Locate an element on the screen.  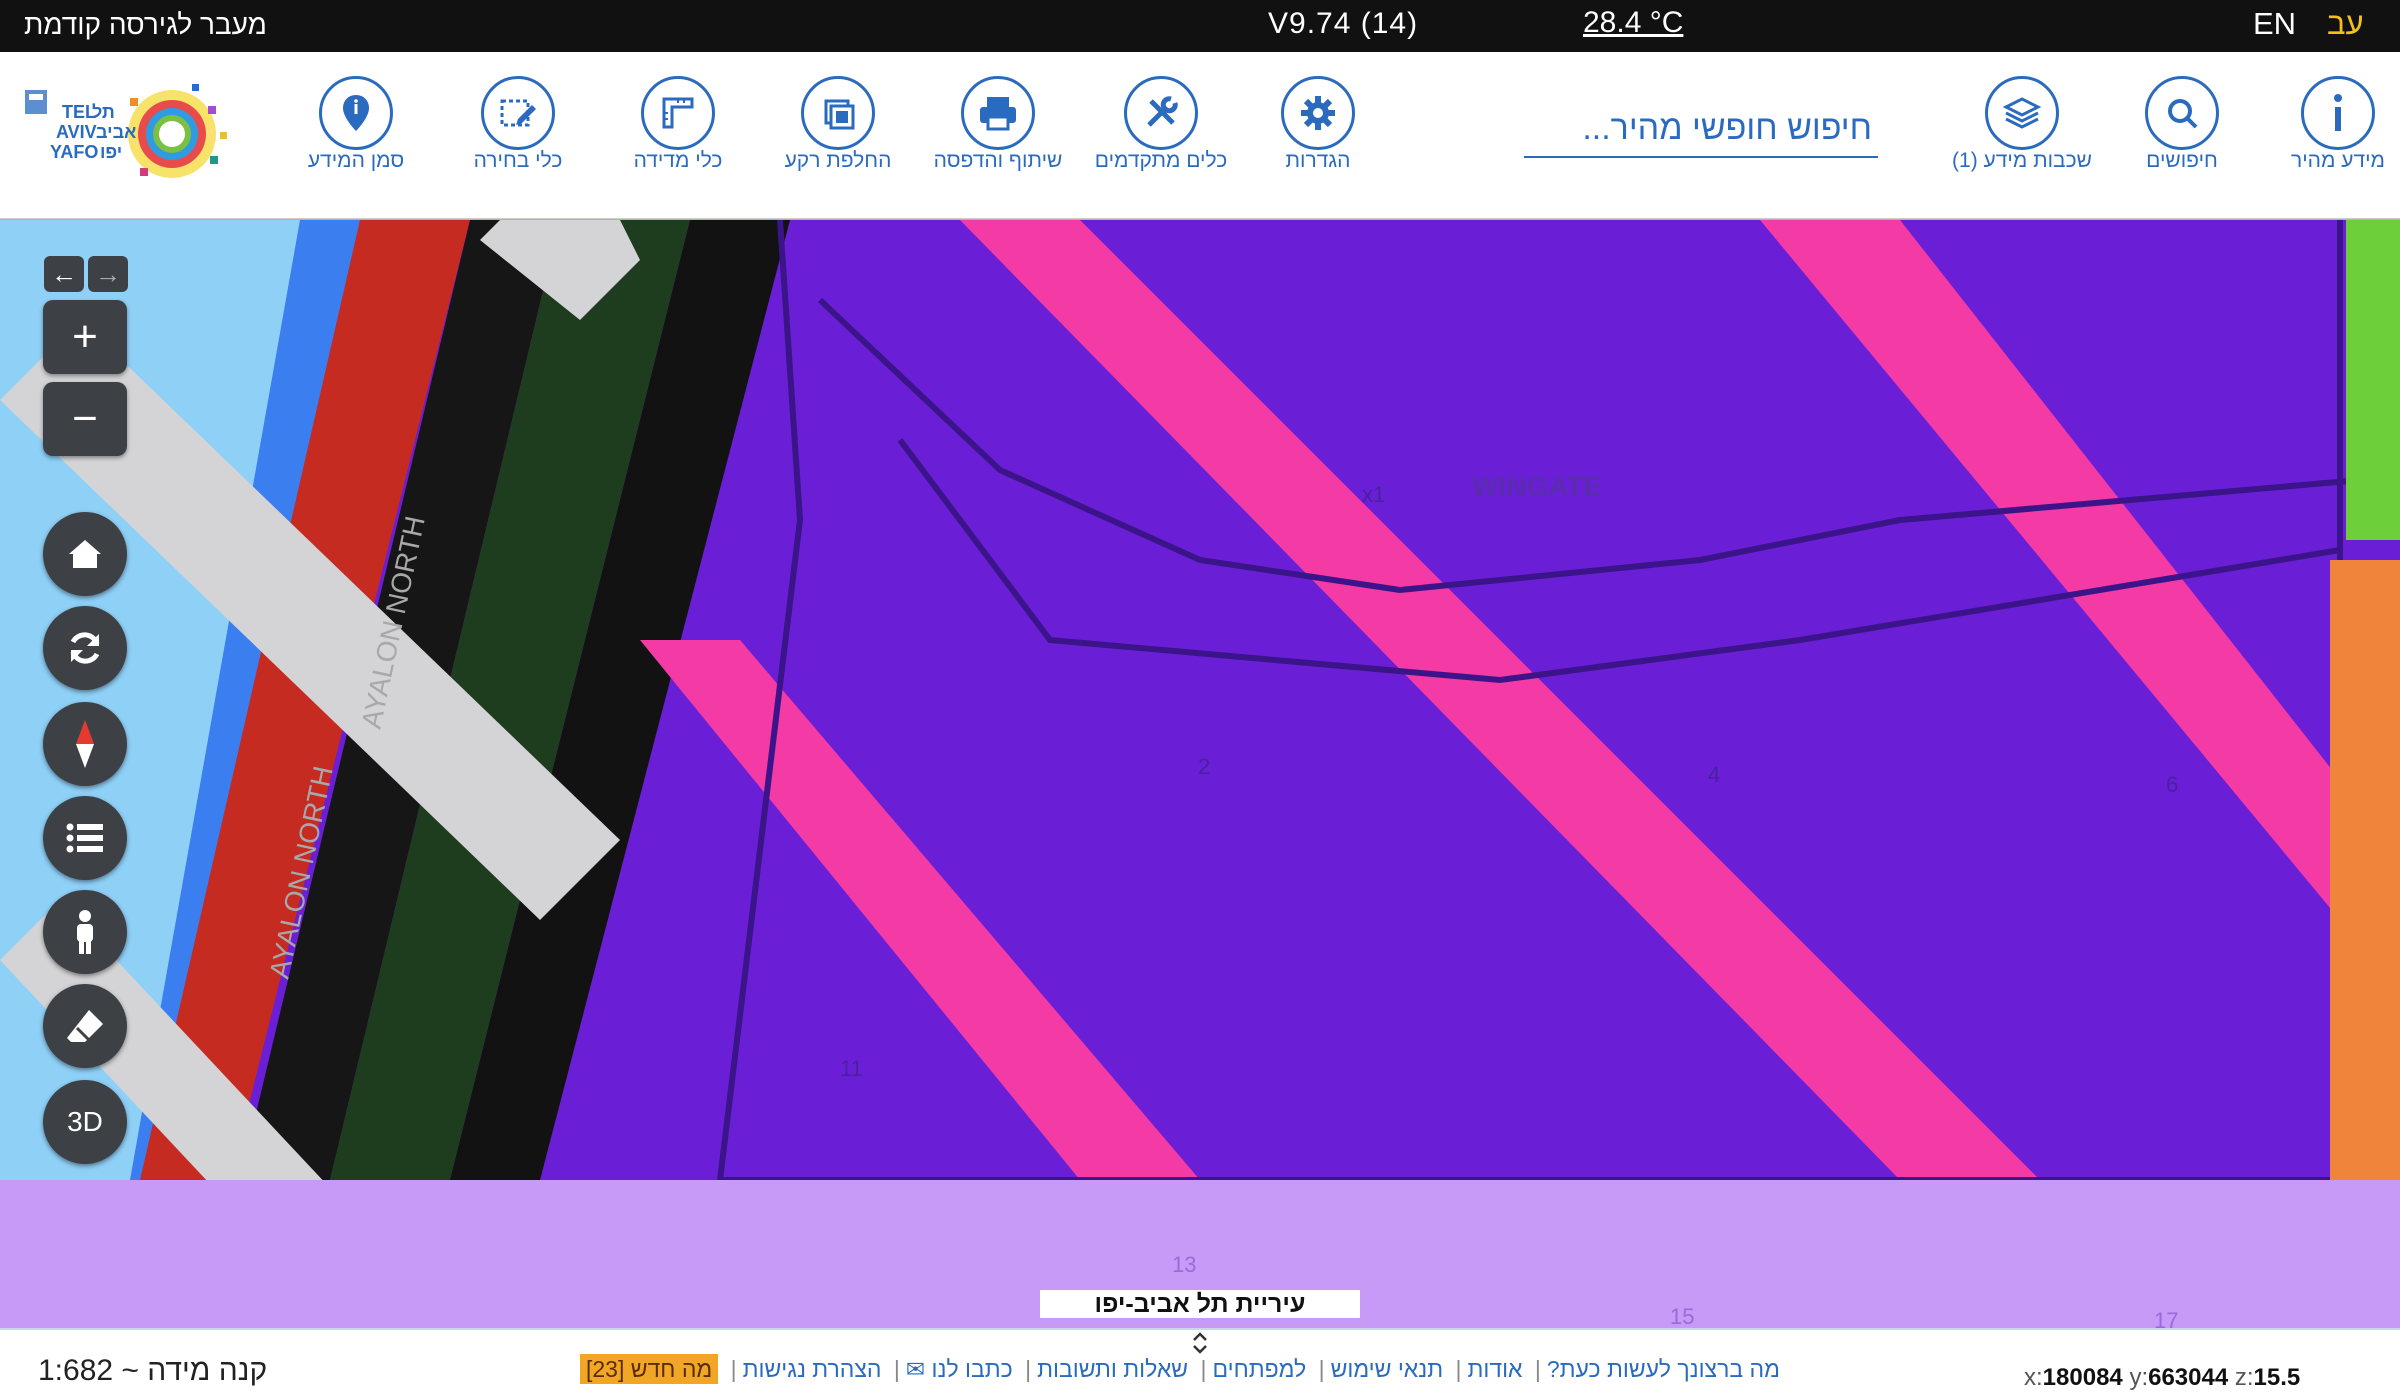
advanced-tools-label: כלים מתקדמים is located at coordinates (1161, 160).